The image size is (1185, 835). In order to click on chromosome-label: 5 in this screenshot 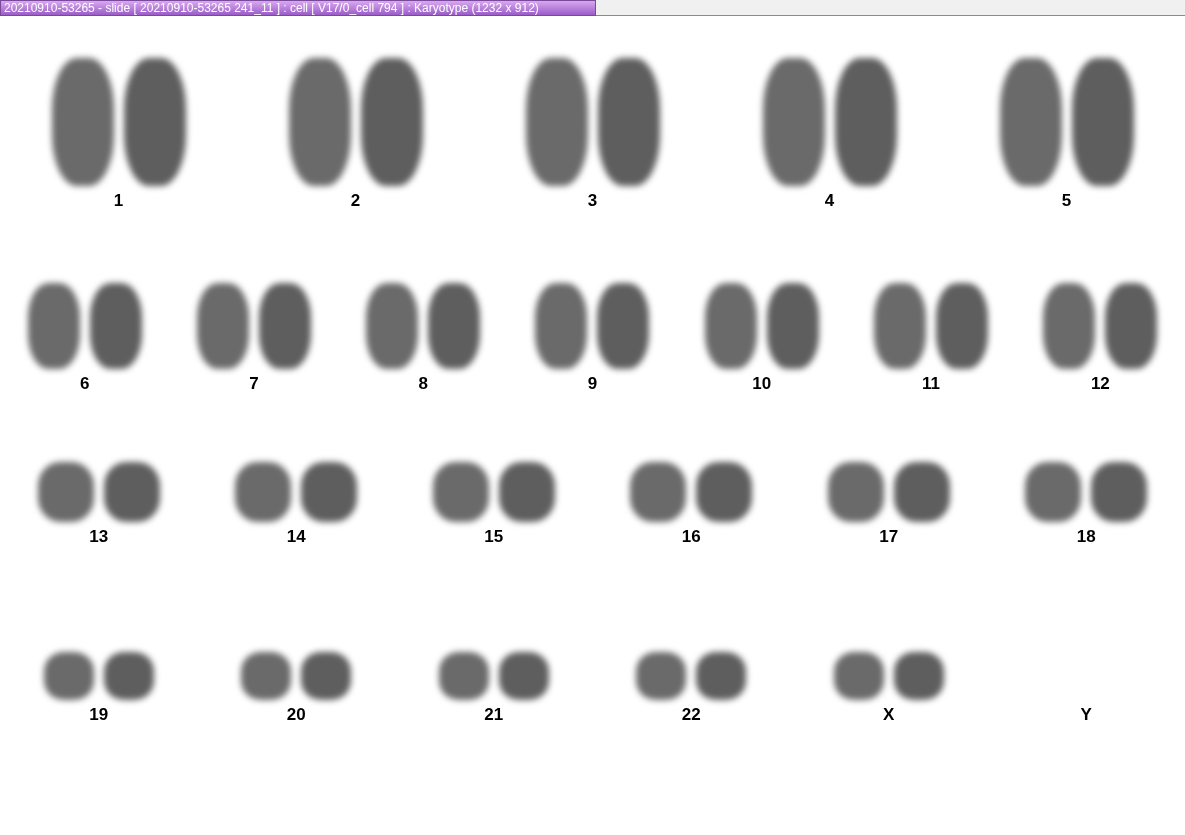, I will do `click(1066, 200)`.